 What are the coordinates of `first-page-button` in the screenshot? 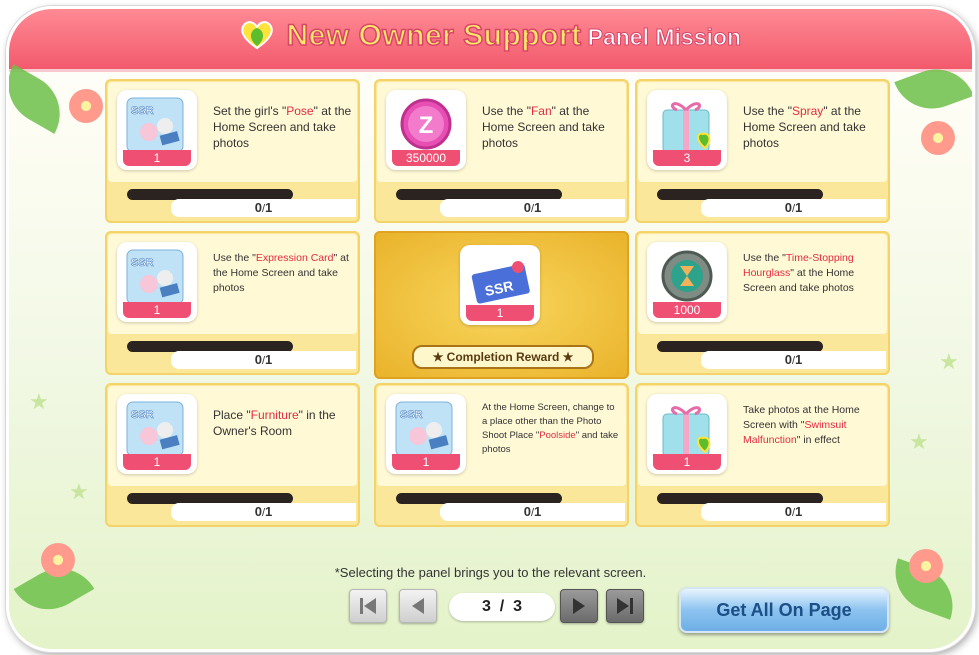 It's located at (368, 606).